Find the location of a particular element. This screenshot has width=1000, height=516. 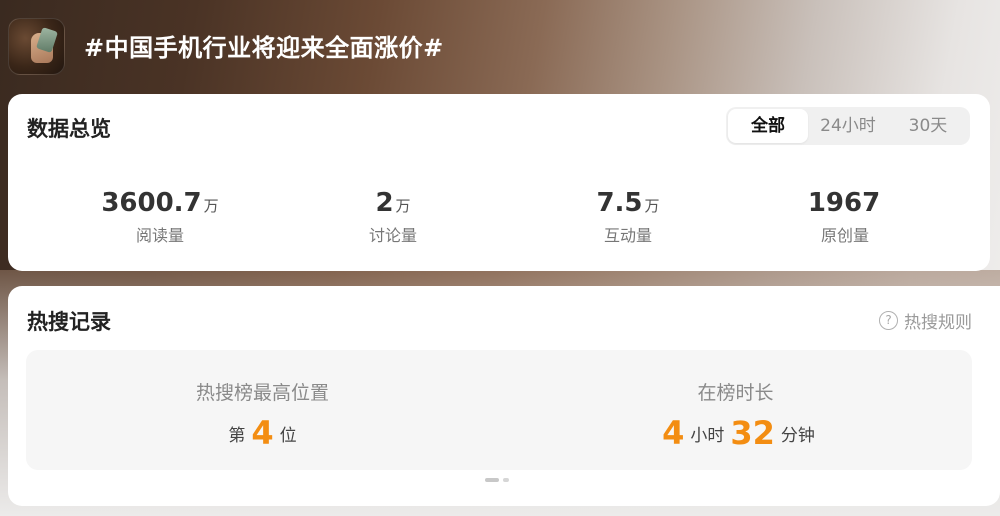

topic-thumbnail is located at coordinates (36, 46).